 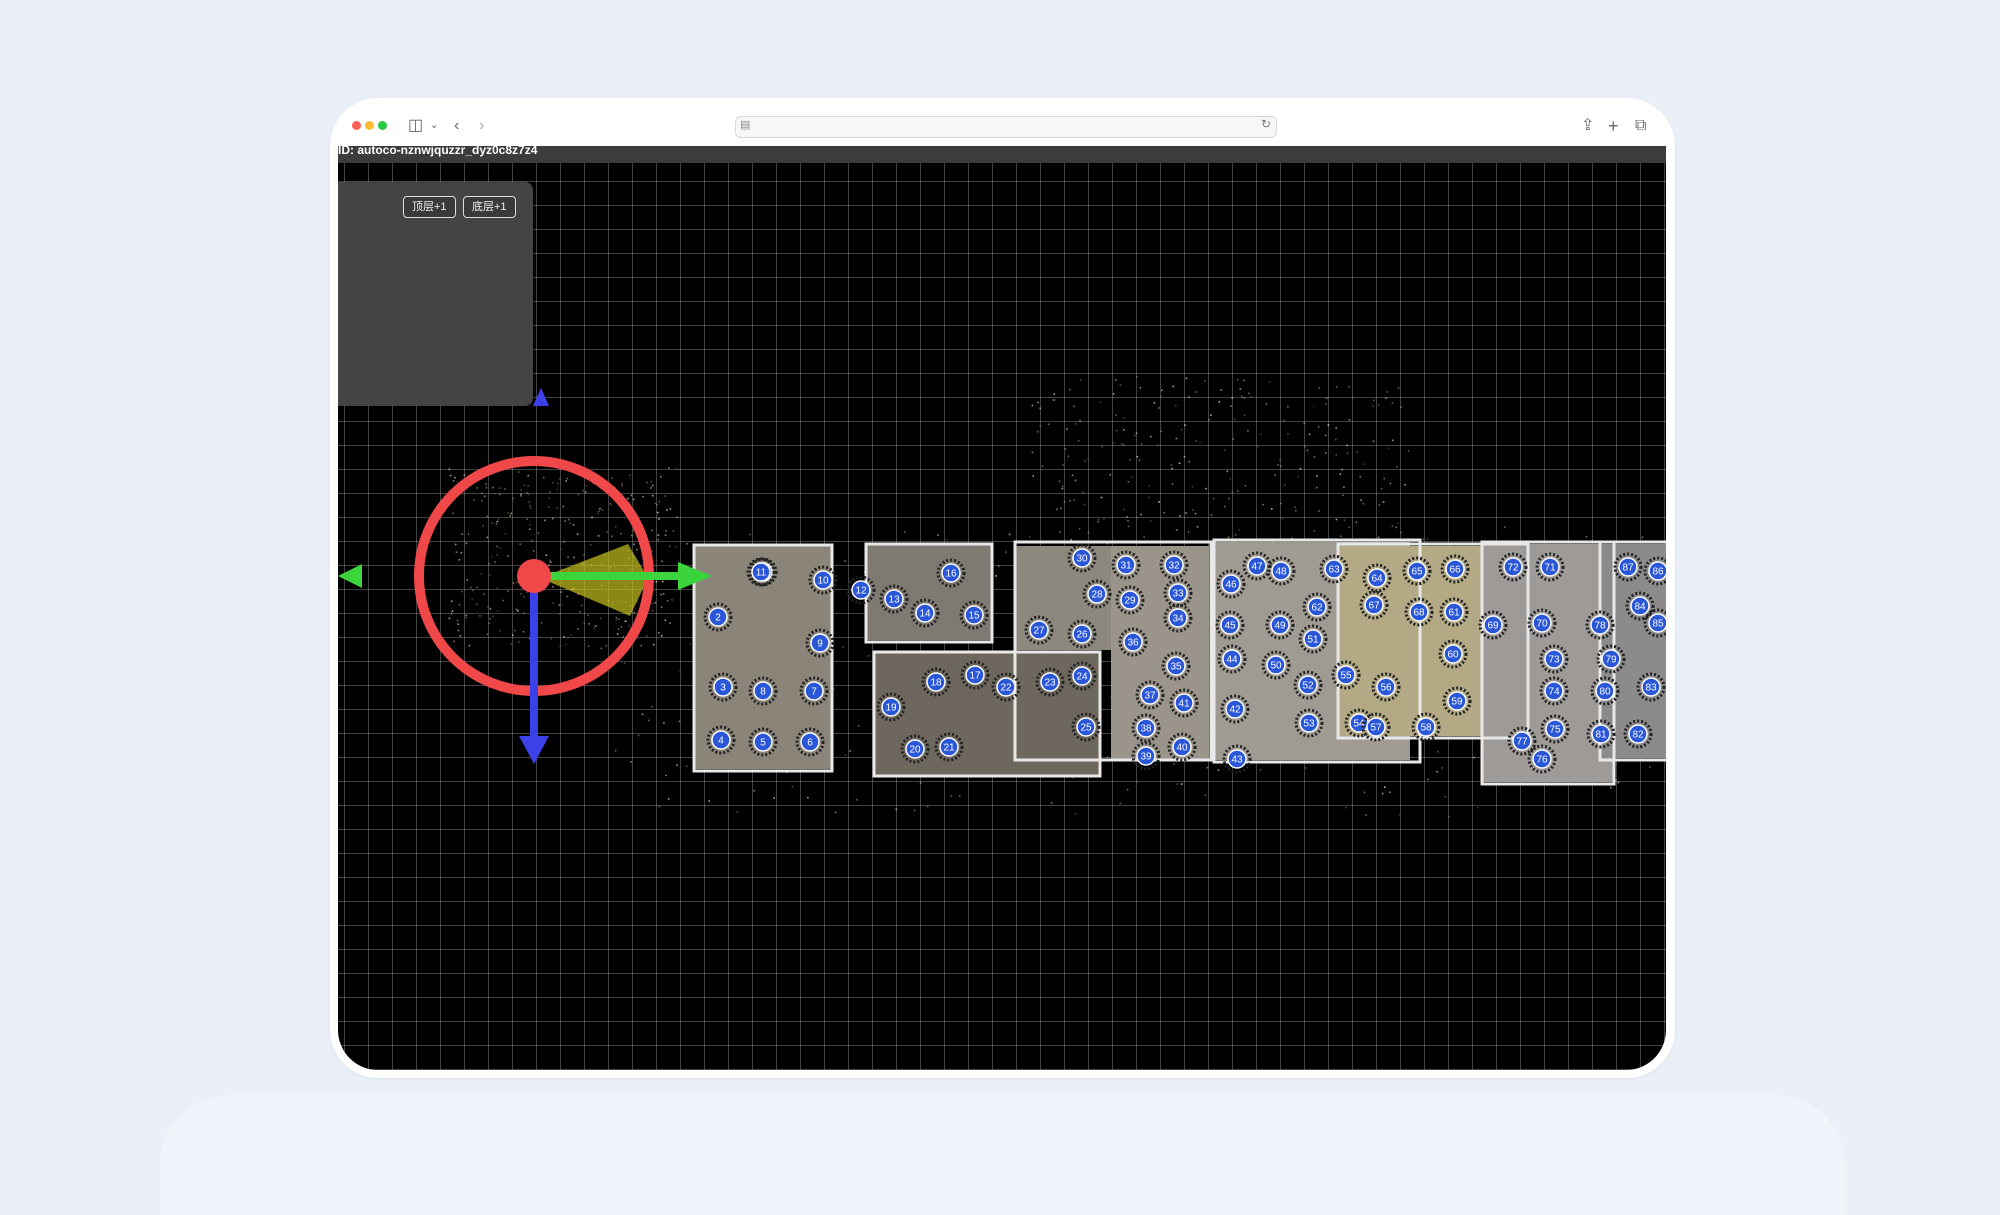 What do you see at coordinates (763, 743) in the screenshot?
I see `scan-point-label: 5` at bounding box center [763, 743].